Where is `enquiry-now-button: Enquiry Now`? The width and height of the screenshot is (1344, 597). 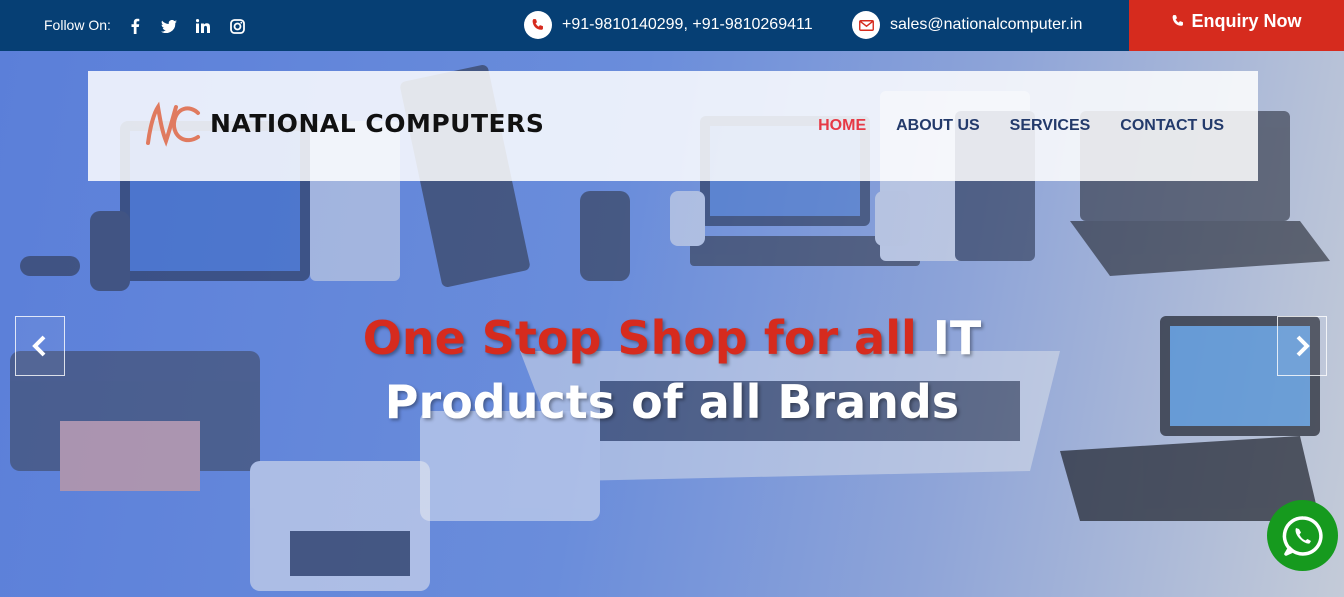
enquiry-now-button: Enquiry Now is located at coordinates (1236, 25).